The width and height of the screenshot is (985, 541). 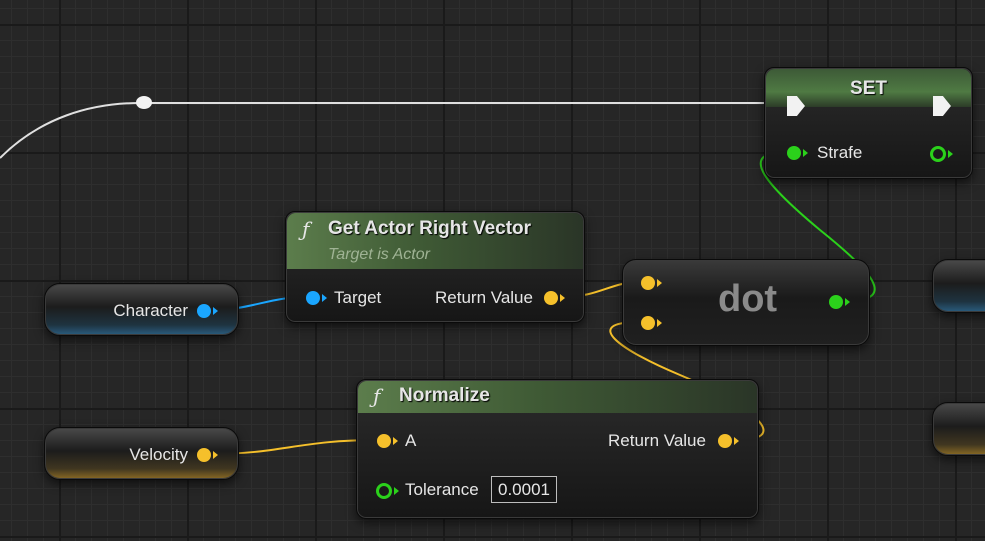 I want to click on tolerance-value-field: 0.0001, so click(x=524, y=489).